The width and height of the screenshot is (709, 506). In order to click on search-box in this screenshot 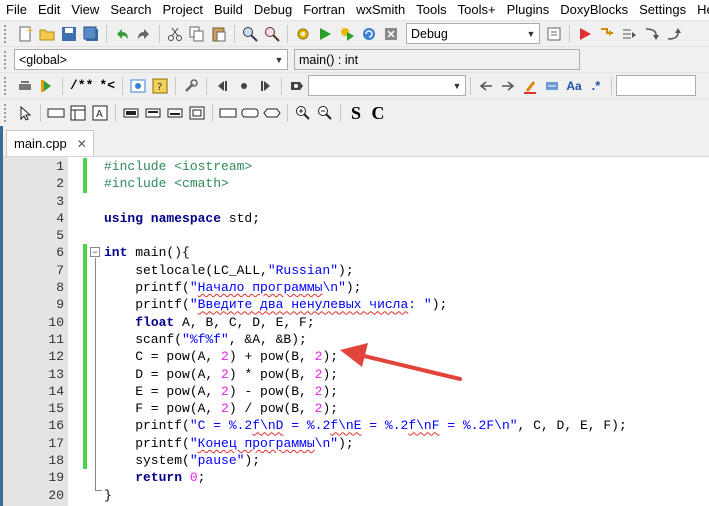, I will do `click(656, 85)`.